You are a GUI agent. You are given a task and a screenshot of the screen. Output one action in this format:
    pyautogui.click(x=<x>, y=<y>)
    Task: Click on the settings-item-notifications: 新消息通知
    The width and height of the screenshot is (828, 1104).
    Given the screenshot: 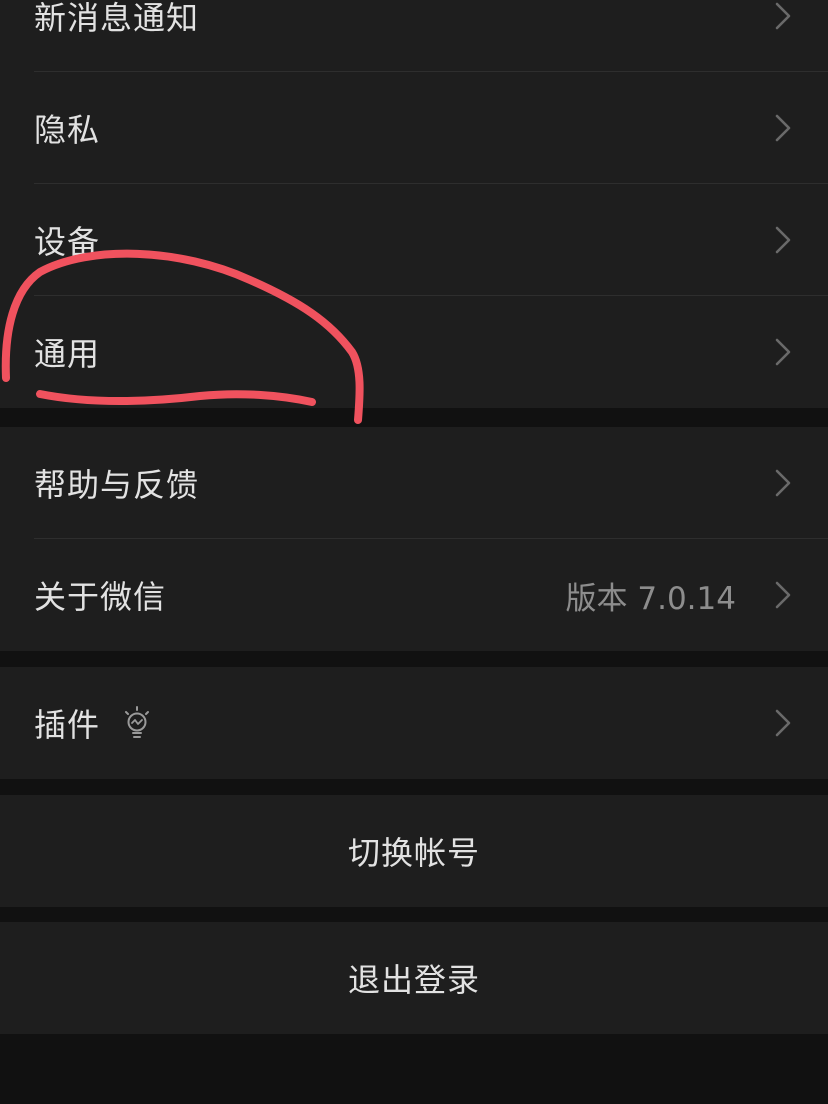 What is the action you would take?
    pyautogui.click(x=414, y=36)
    